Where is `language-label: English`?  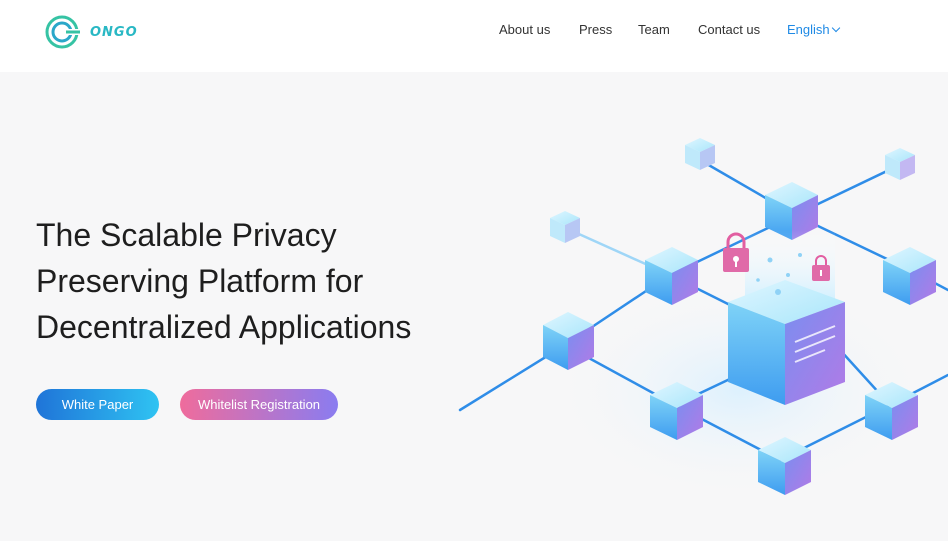
language-label: English is located at coordinates (808, 29).